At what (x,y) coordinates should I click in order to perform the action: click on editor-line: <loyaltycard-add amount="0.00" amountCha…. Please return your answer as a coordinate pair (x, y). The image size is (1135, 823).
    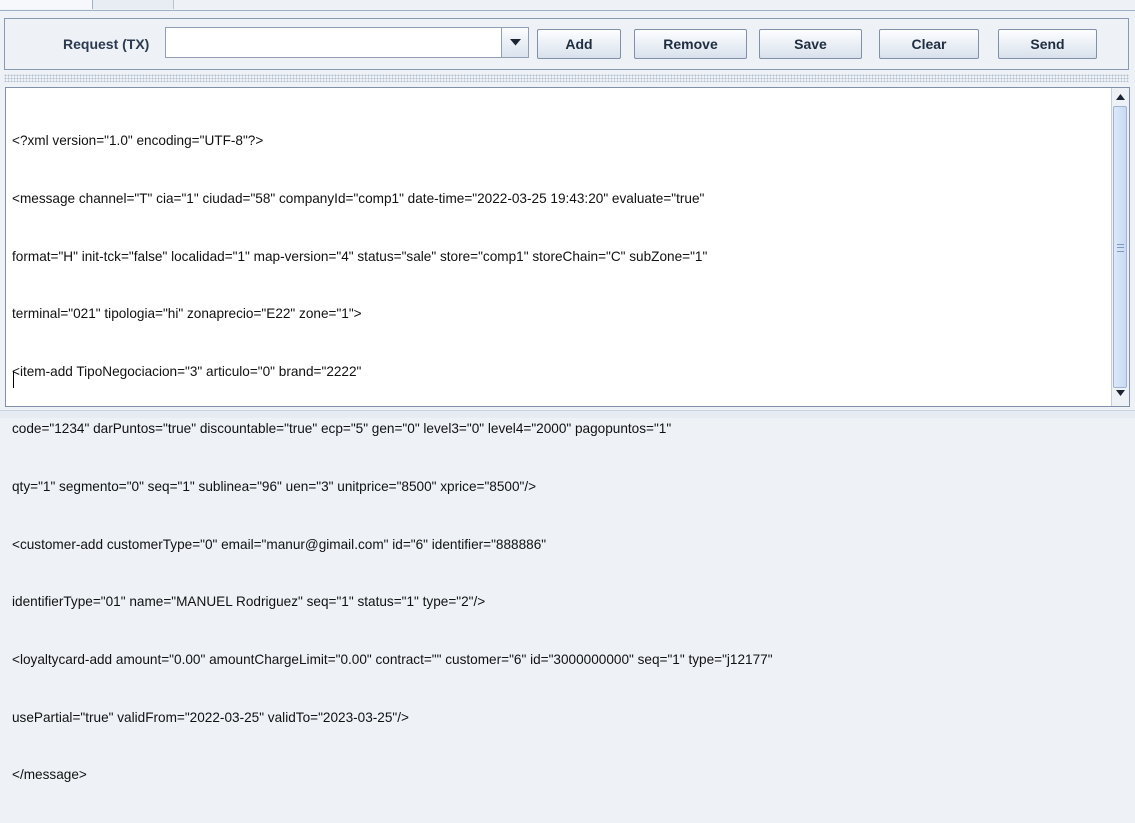
    Looking at the image, I should click on (392, 659).